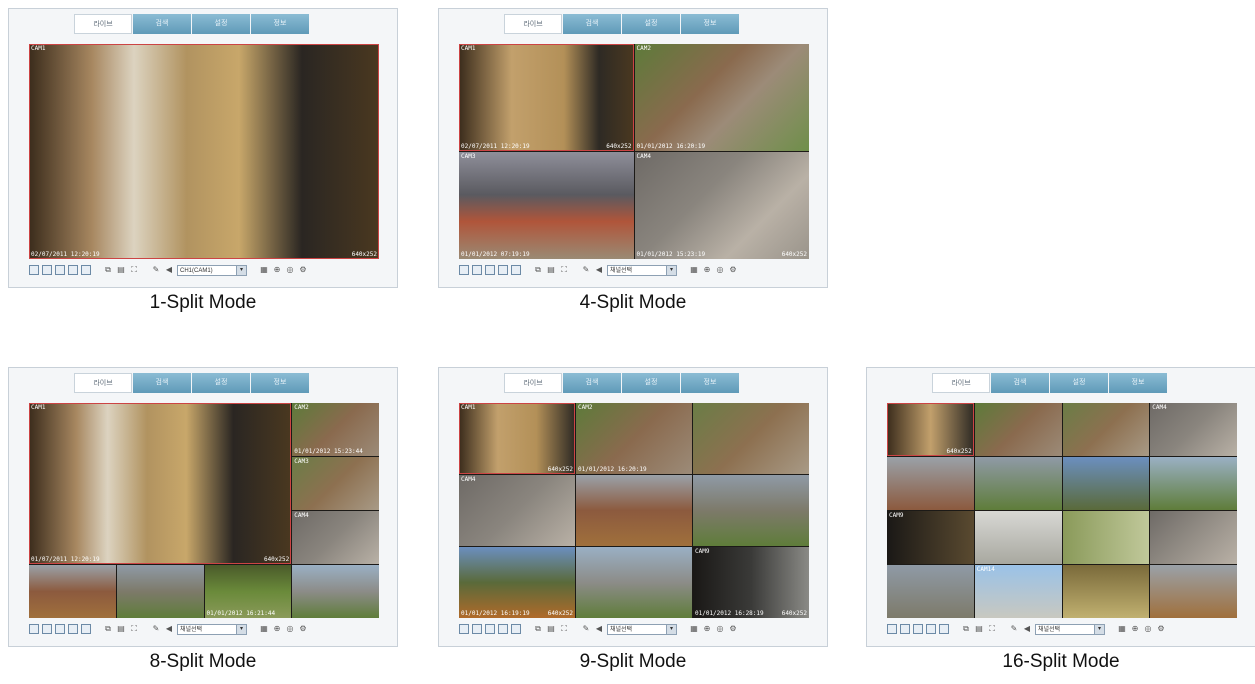 Image resolution: width=1255 pixels, height=684 pixels. Describe the element at coordinates (634, 438) in the screenshot. I see `camera-view: CAM2 01/01/2012 16:20:19` at that location.